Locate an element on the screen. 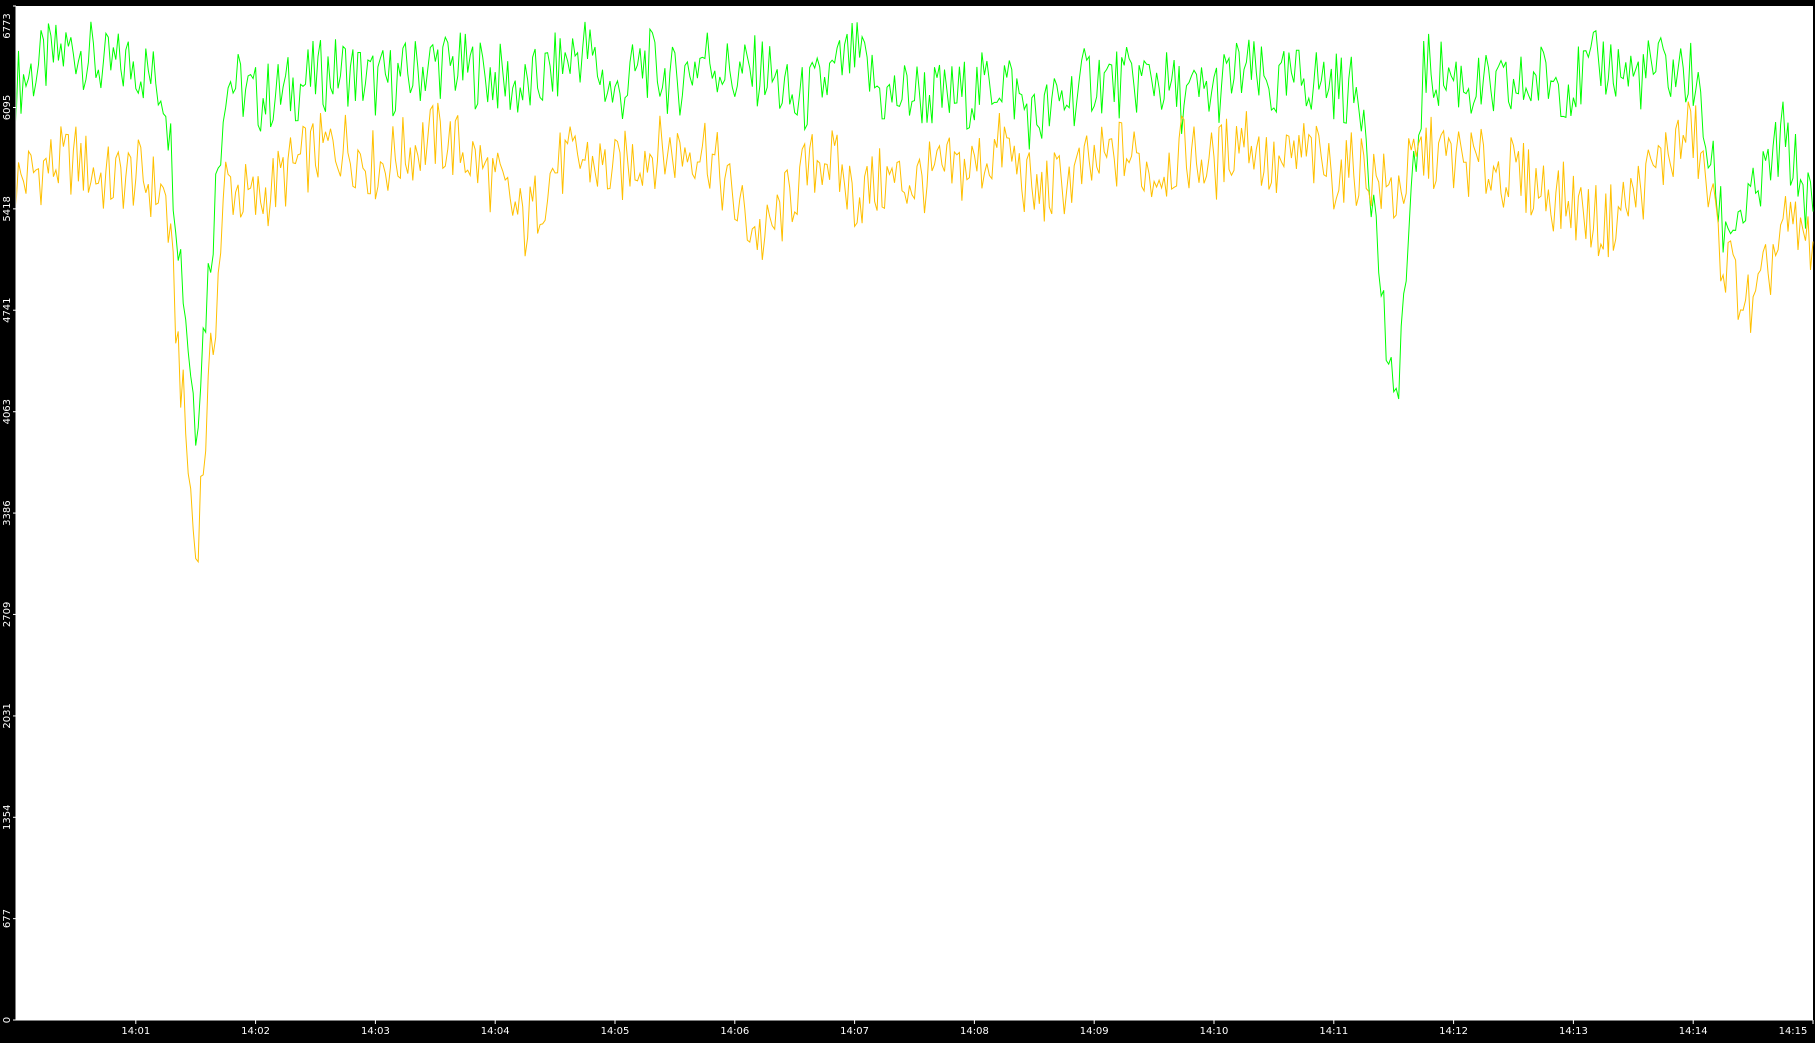 This screenshot has height=1043, width=1815. y-tick-label: 4741 is located at coordinates (7, 309).